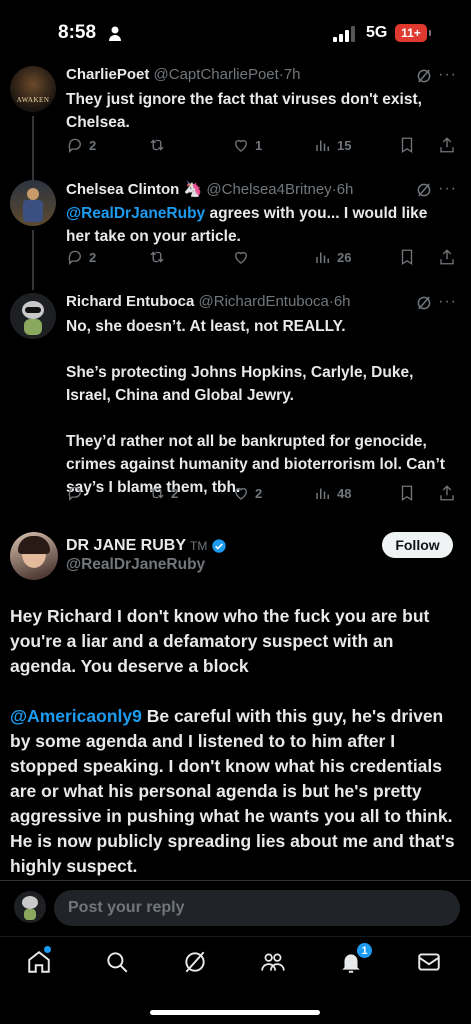  Describe the element at coordinates (332, 257) in the screenshot. I see `views-button: 26` at that location.